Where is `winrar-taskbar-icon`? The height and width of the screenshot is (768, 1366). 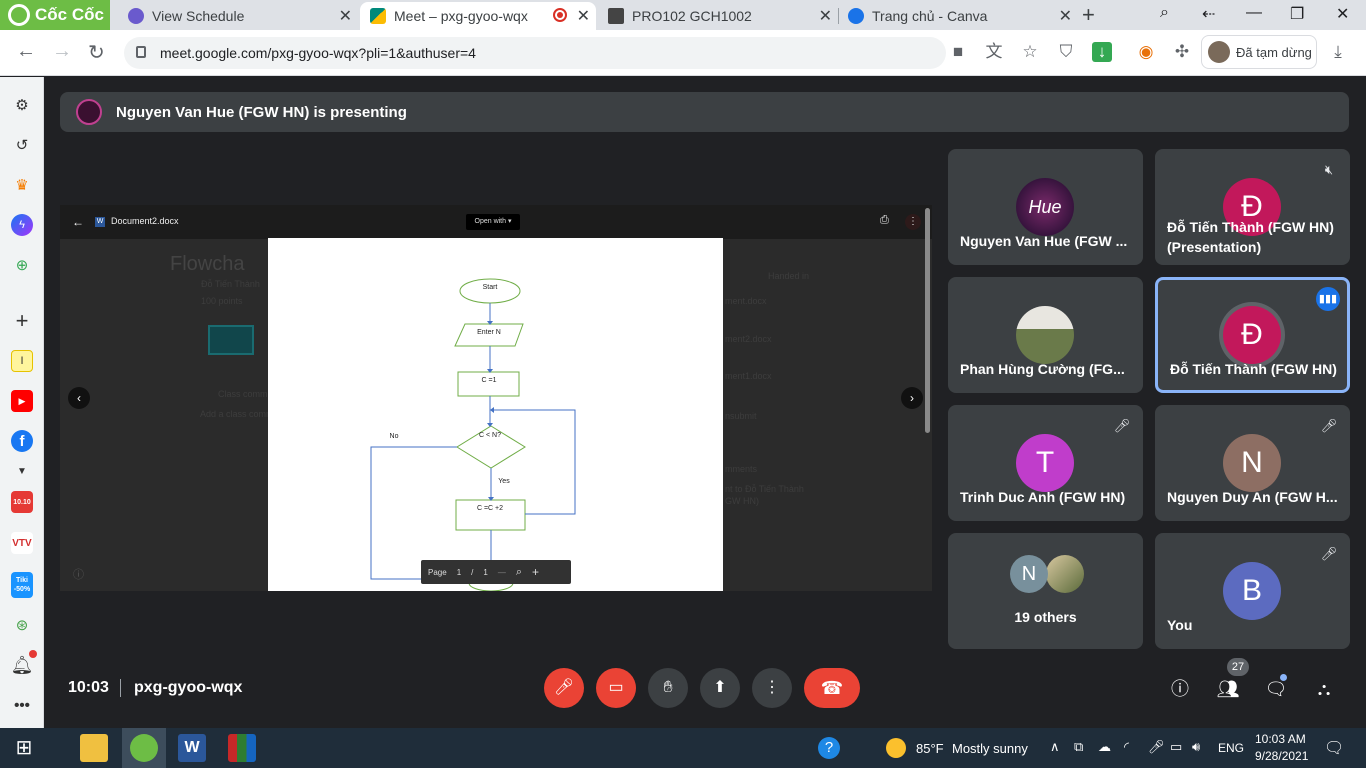 winrar-taskbar-icon is located at coordinates (242, 748).